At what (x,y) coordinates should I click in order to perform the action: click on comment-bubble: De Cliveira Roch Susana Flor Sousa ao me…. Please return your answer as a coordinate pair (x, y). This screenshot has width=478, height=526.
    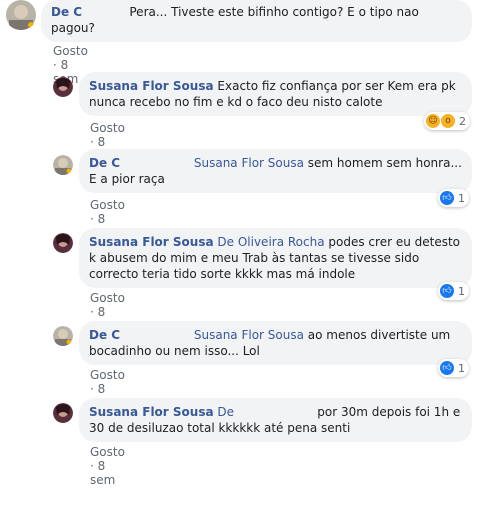
    Looking at the image, I should click on (275, 343).